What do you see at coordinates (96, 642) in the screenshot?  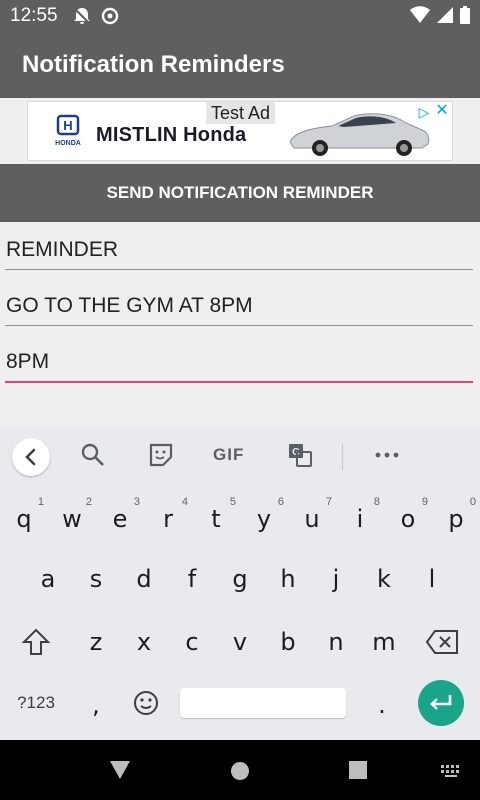 I see `key-z: z` at bounding box center [96, 642].